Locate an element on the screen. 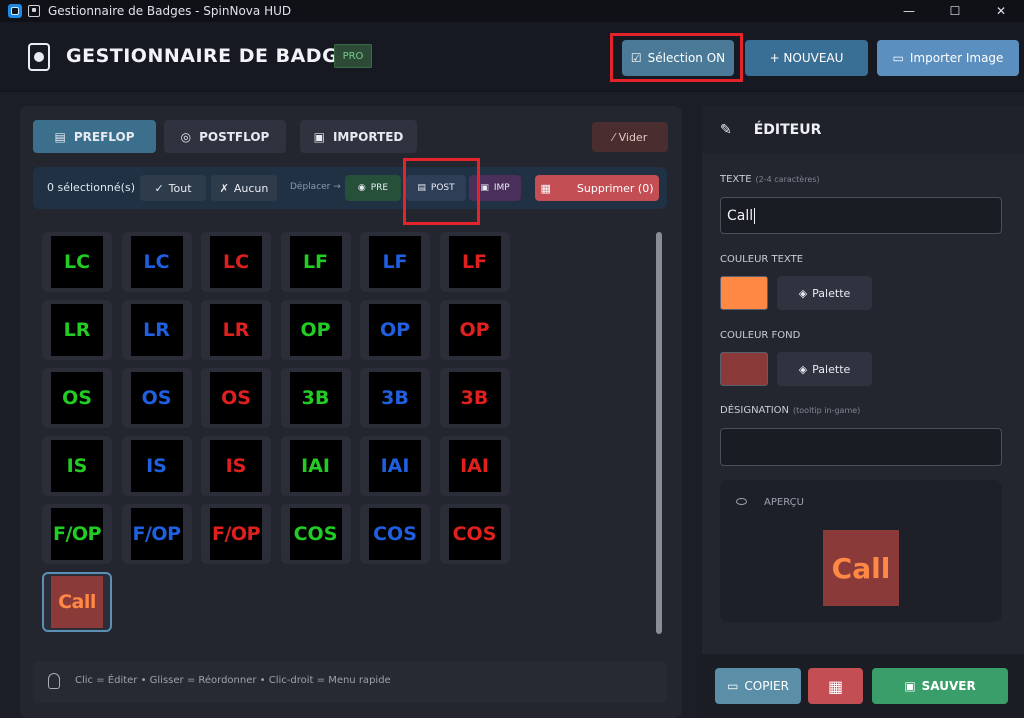  text-color-swatch is located at coordinates (744, 293).